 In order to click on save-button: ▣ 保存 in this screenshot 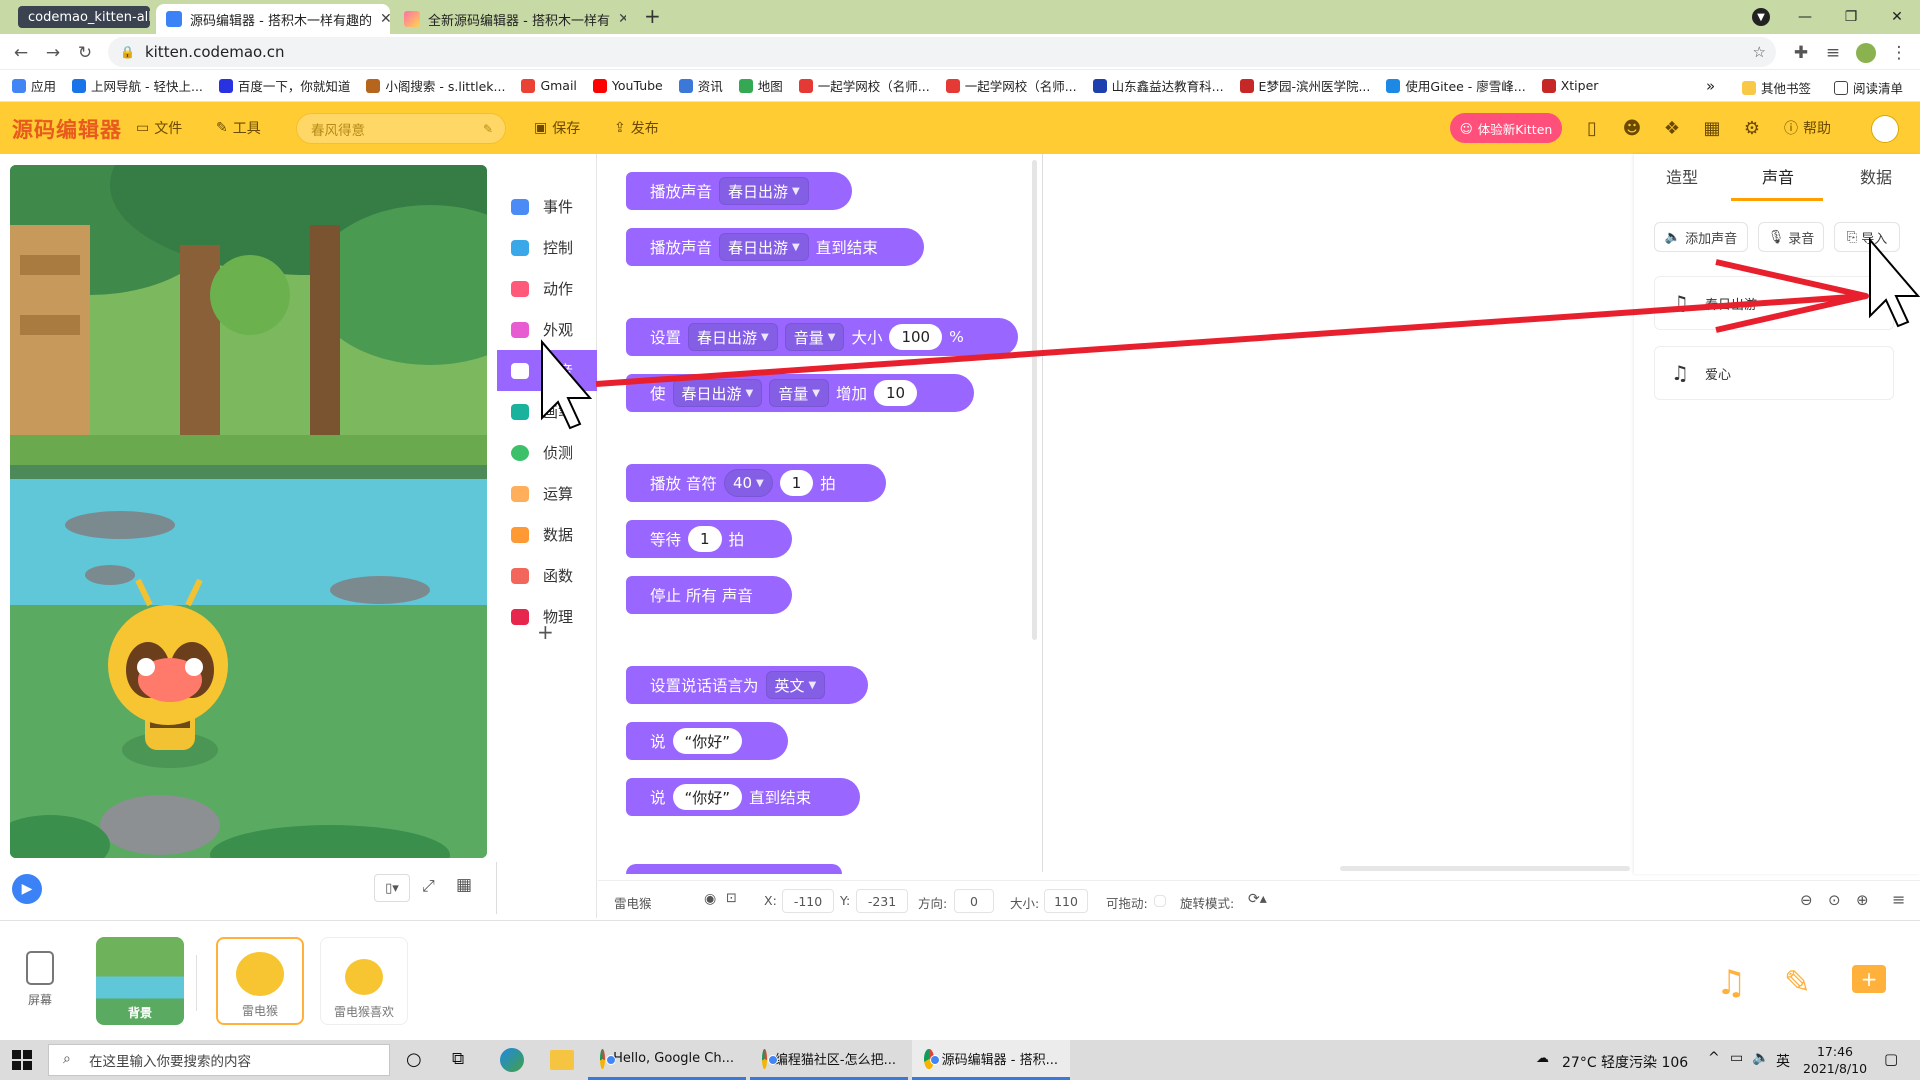, I will do `click(557, 128)`.